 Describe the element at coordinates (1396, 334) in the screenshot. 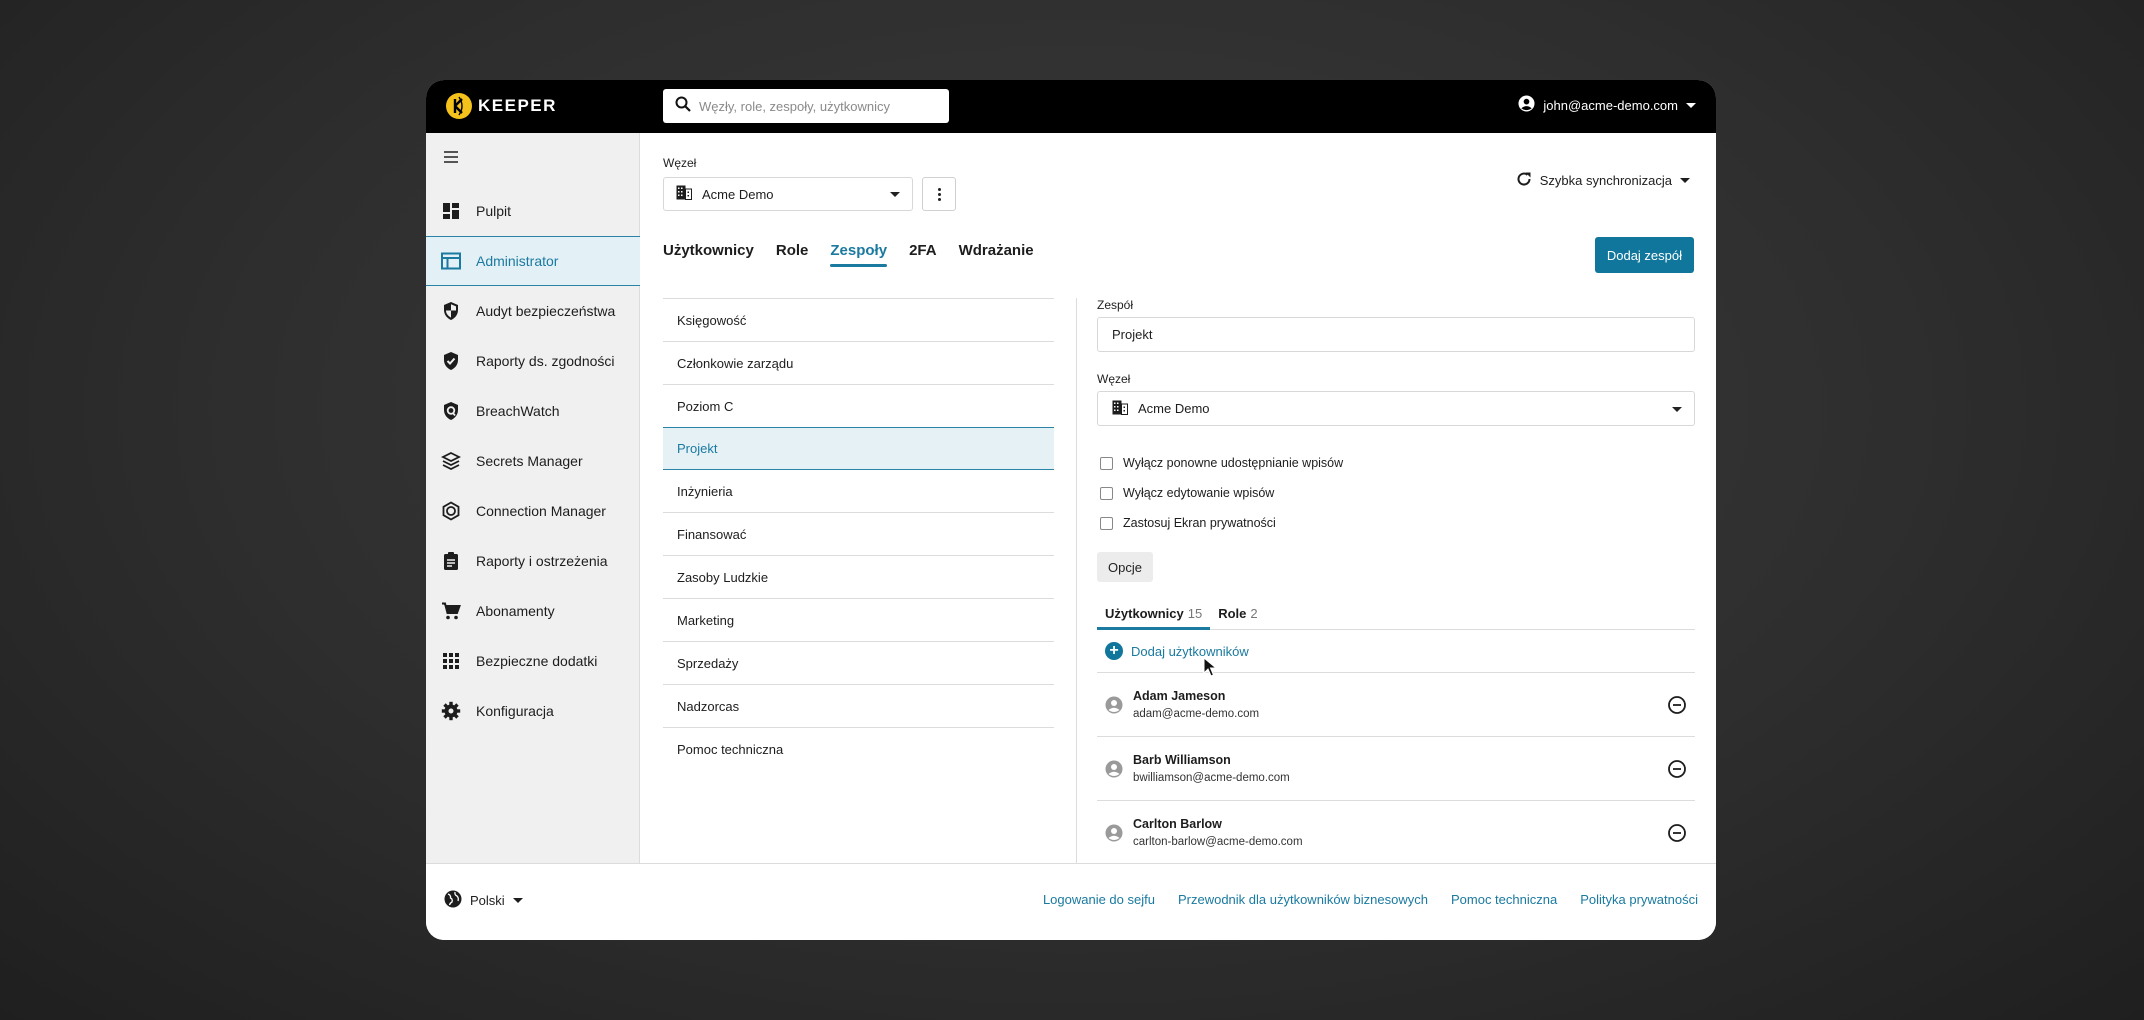

I see `team-name-input` at that location.